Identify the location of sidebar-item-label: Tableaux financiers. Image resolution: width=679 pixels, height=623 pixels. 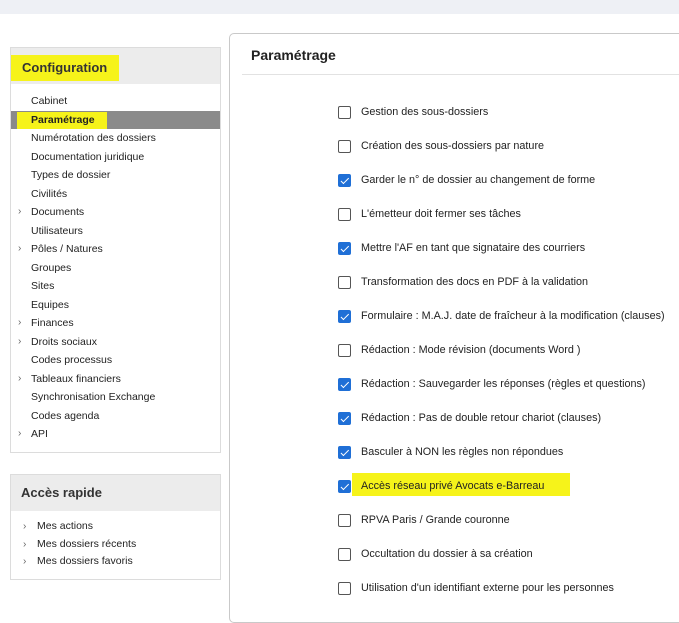
(76, 378).